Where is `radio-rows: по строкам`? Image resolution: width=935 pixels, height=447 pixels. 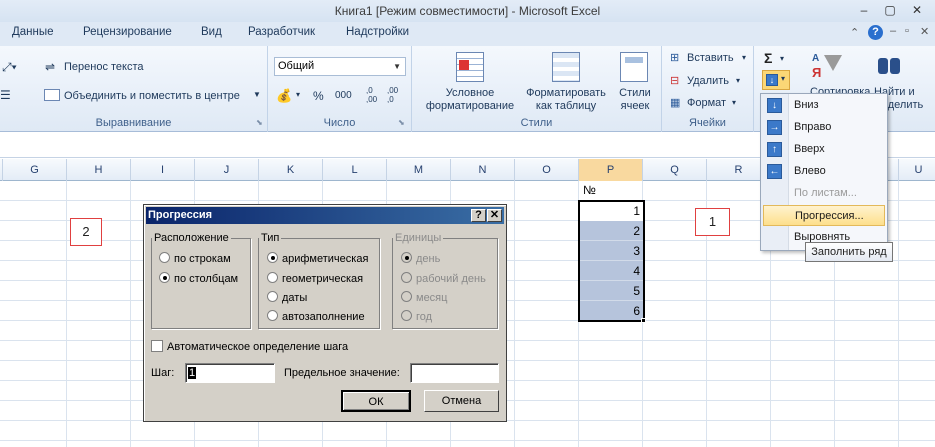
radio-rows: по строкам is located at coordinates (195, 258).